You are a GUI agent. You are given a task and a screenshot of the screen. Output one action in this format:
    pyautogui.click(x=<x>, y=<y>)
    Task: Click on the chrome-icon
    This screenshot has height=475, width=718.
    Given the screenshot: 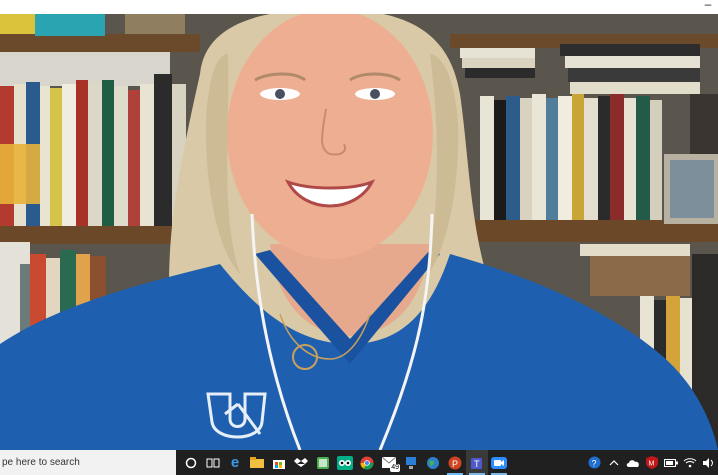 What is the action you would take?
    pyautogui.click(x=367, y=462)
    